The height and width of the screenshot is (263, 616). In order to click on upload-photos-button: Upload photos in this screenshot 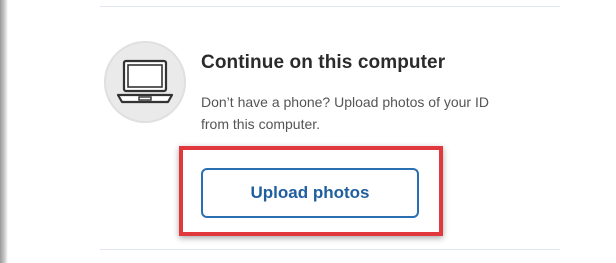, I will do `click(310, 193)`.